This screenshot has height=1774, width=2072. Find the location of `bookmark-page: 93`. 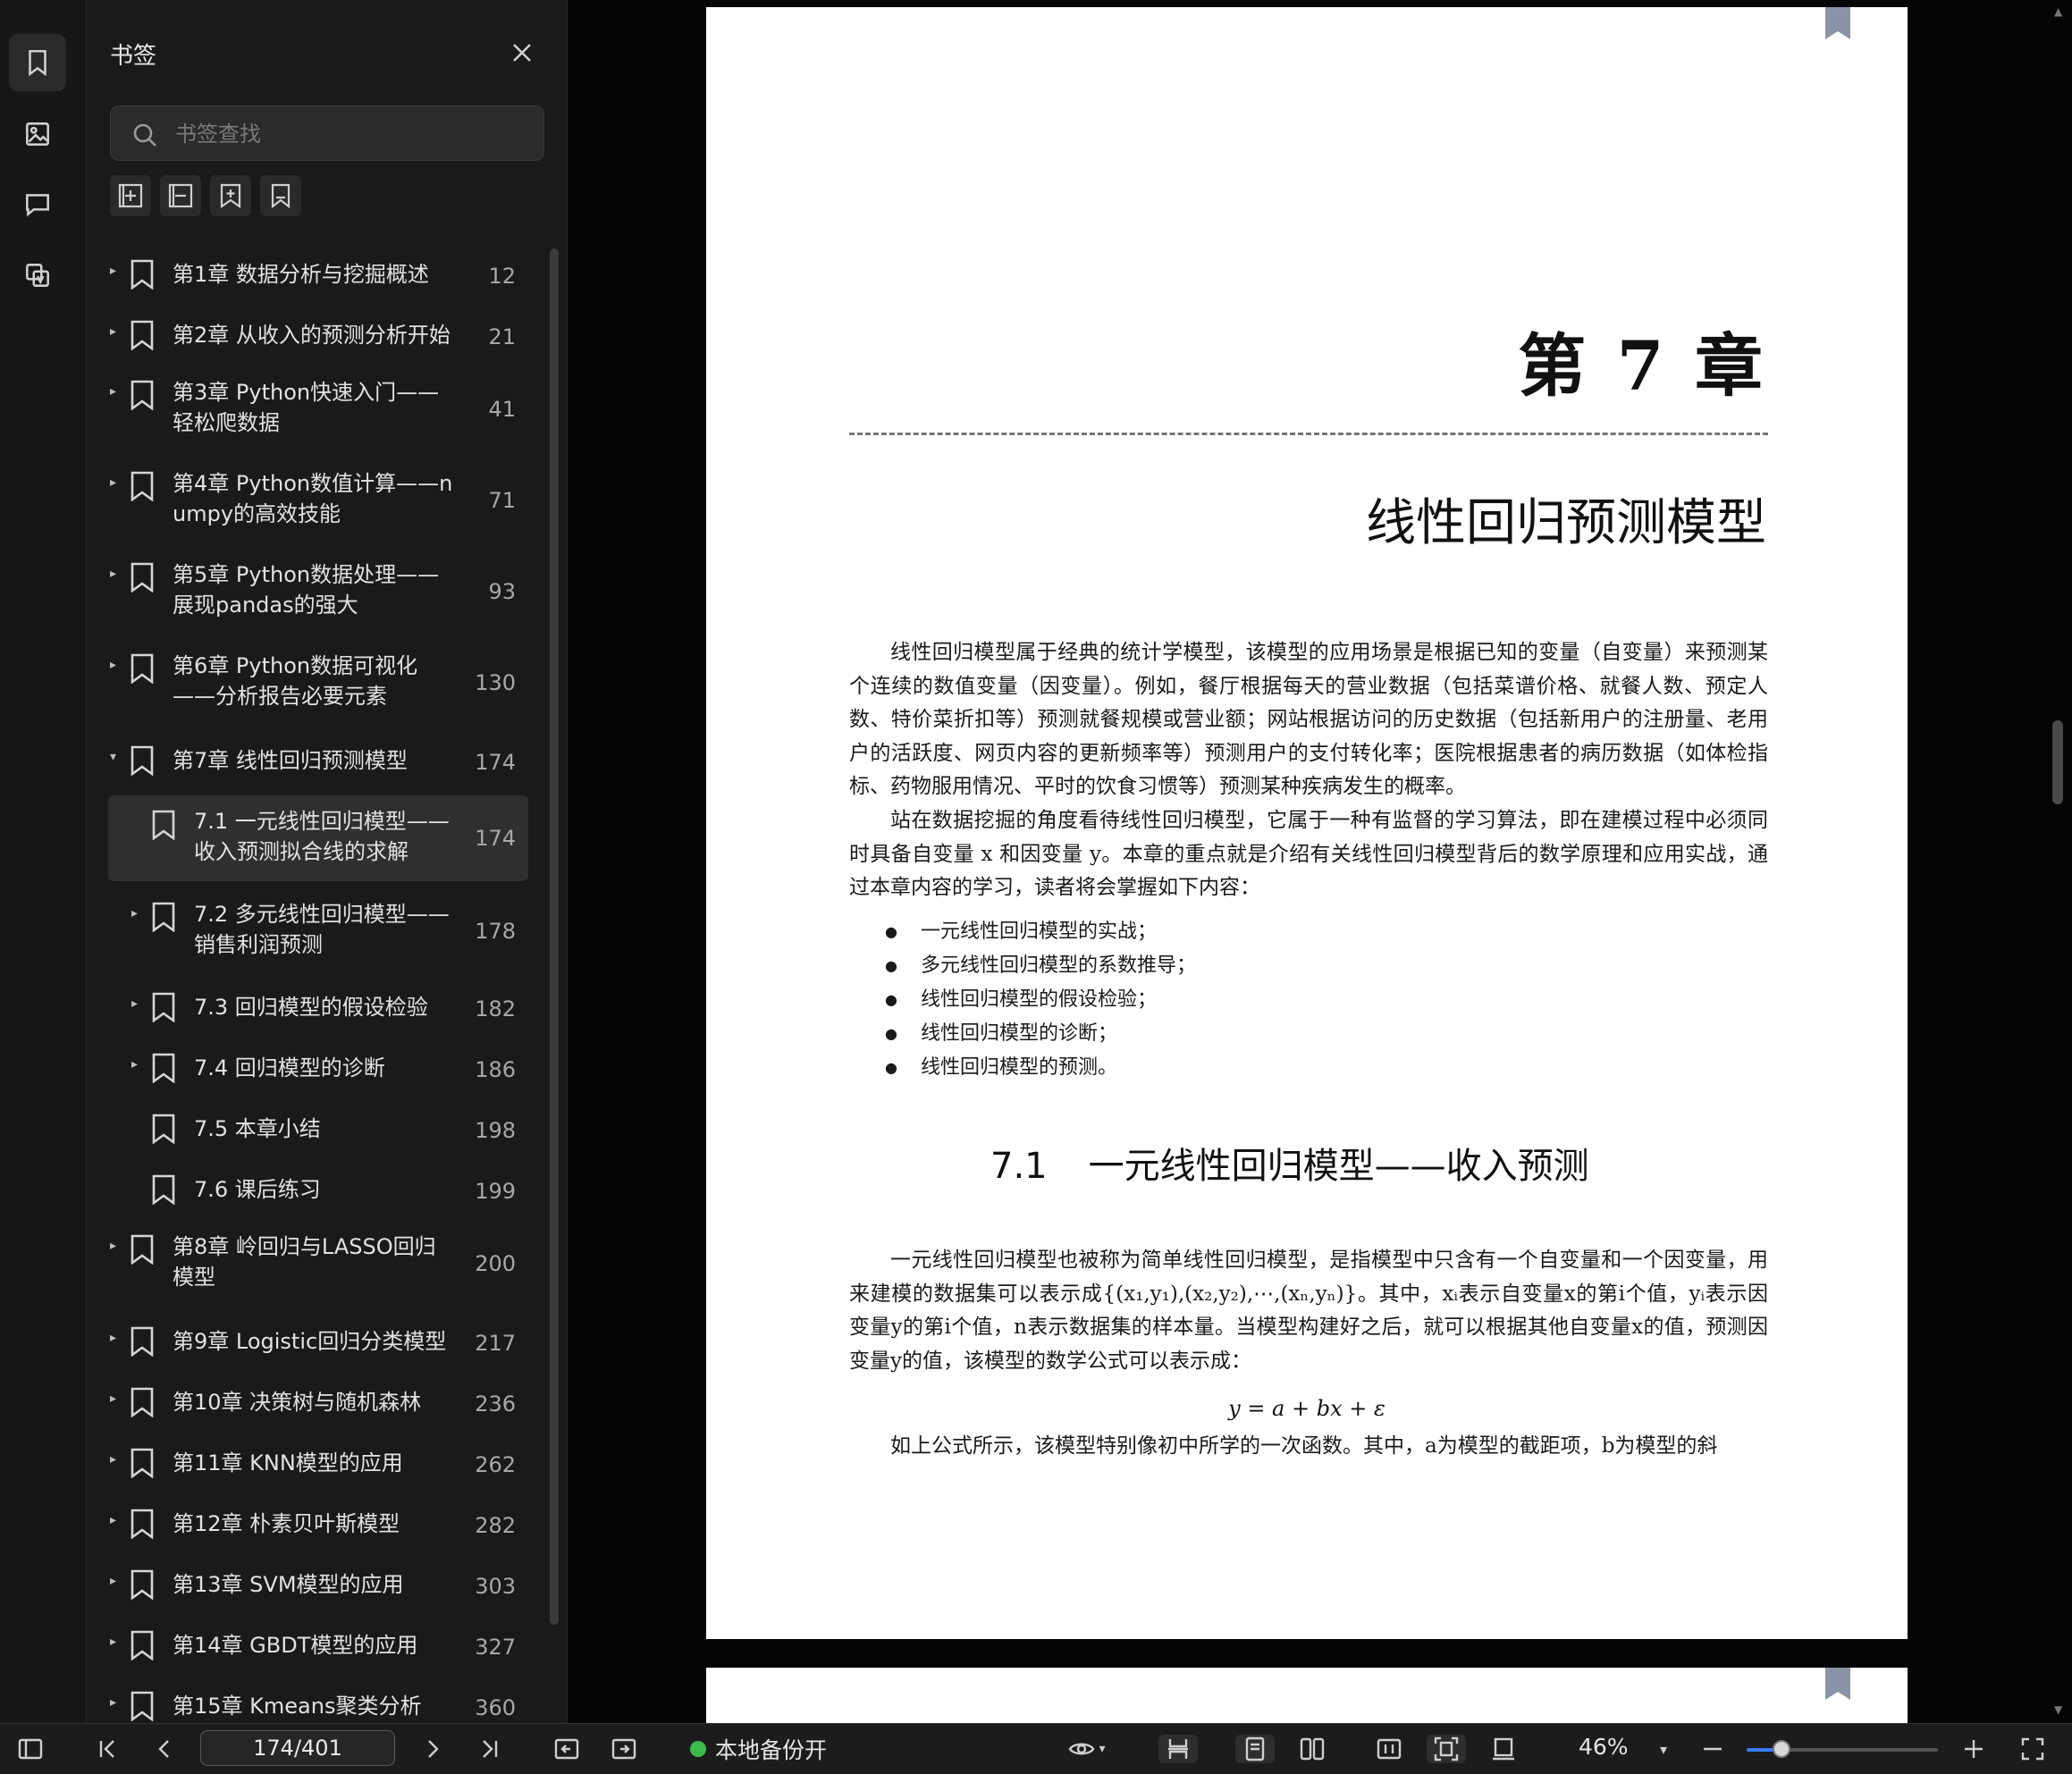

bookmark-page: 93 is located at coordinates (502, 592).